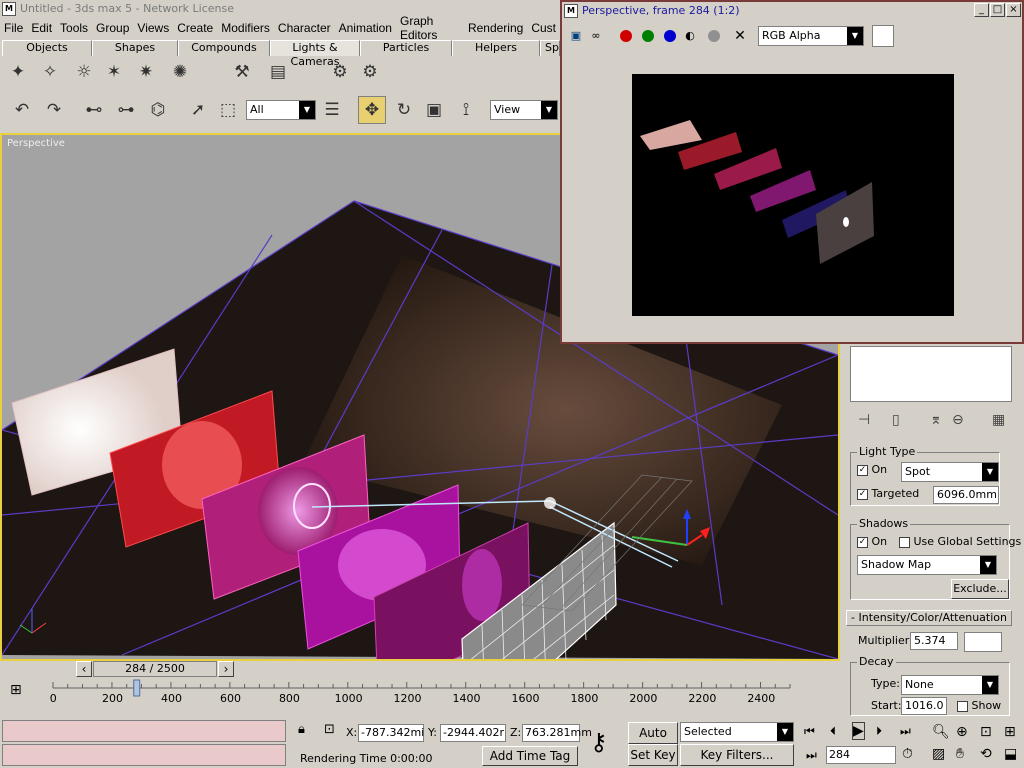 The width and height of the screenshot is (1024, 768). What do you see at coordinates (180, 72) in the screenshot?
I see `skylight-icon: ✺` at bounding box center [180, 72].